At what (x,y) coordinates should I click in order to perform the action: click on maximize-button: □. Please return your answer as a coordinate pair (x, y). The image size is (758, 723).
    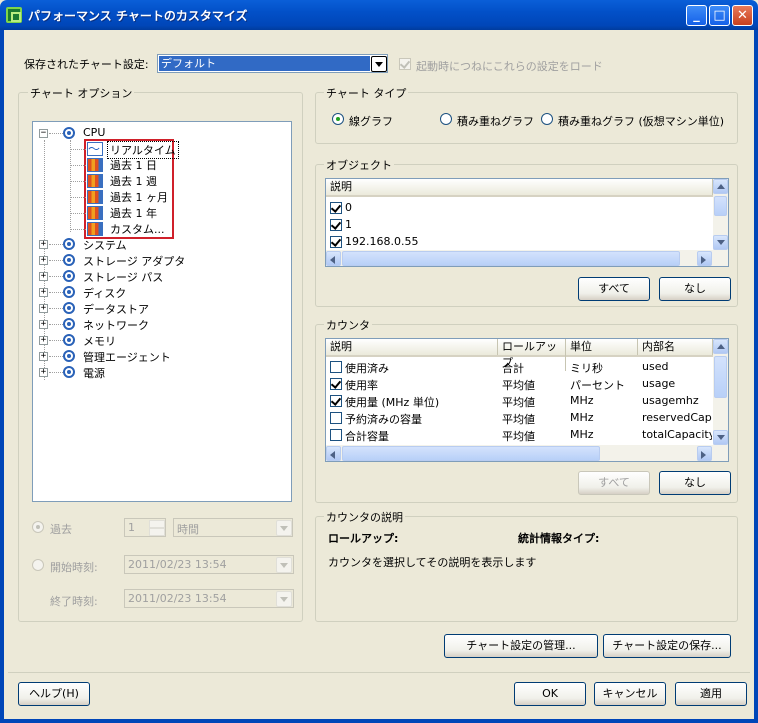
    Looking at the image, I should click on (719, 15).